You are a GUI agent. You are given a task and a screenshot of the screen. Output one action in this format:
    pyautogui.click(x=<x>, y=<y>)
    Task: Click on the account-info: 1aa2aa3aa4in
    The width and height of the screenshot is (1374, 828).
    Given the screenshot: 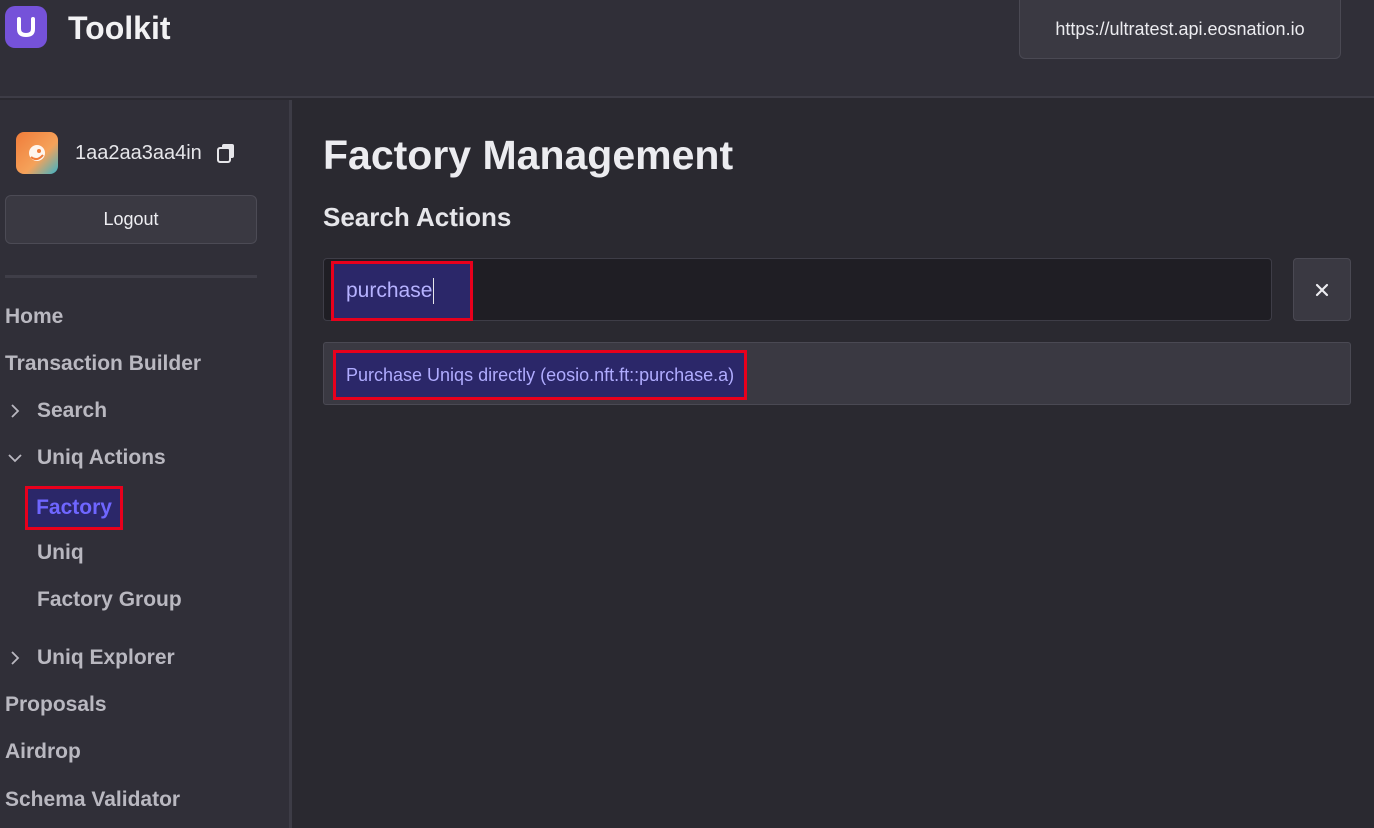 What is the action you would take?
    pyautogui.click(x=126, y=153)
    